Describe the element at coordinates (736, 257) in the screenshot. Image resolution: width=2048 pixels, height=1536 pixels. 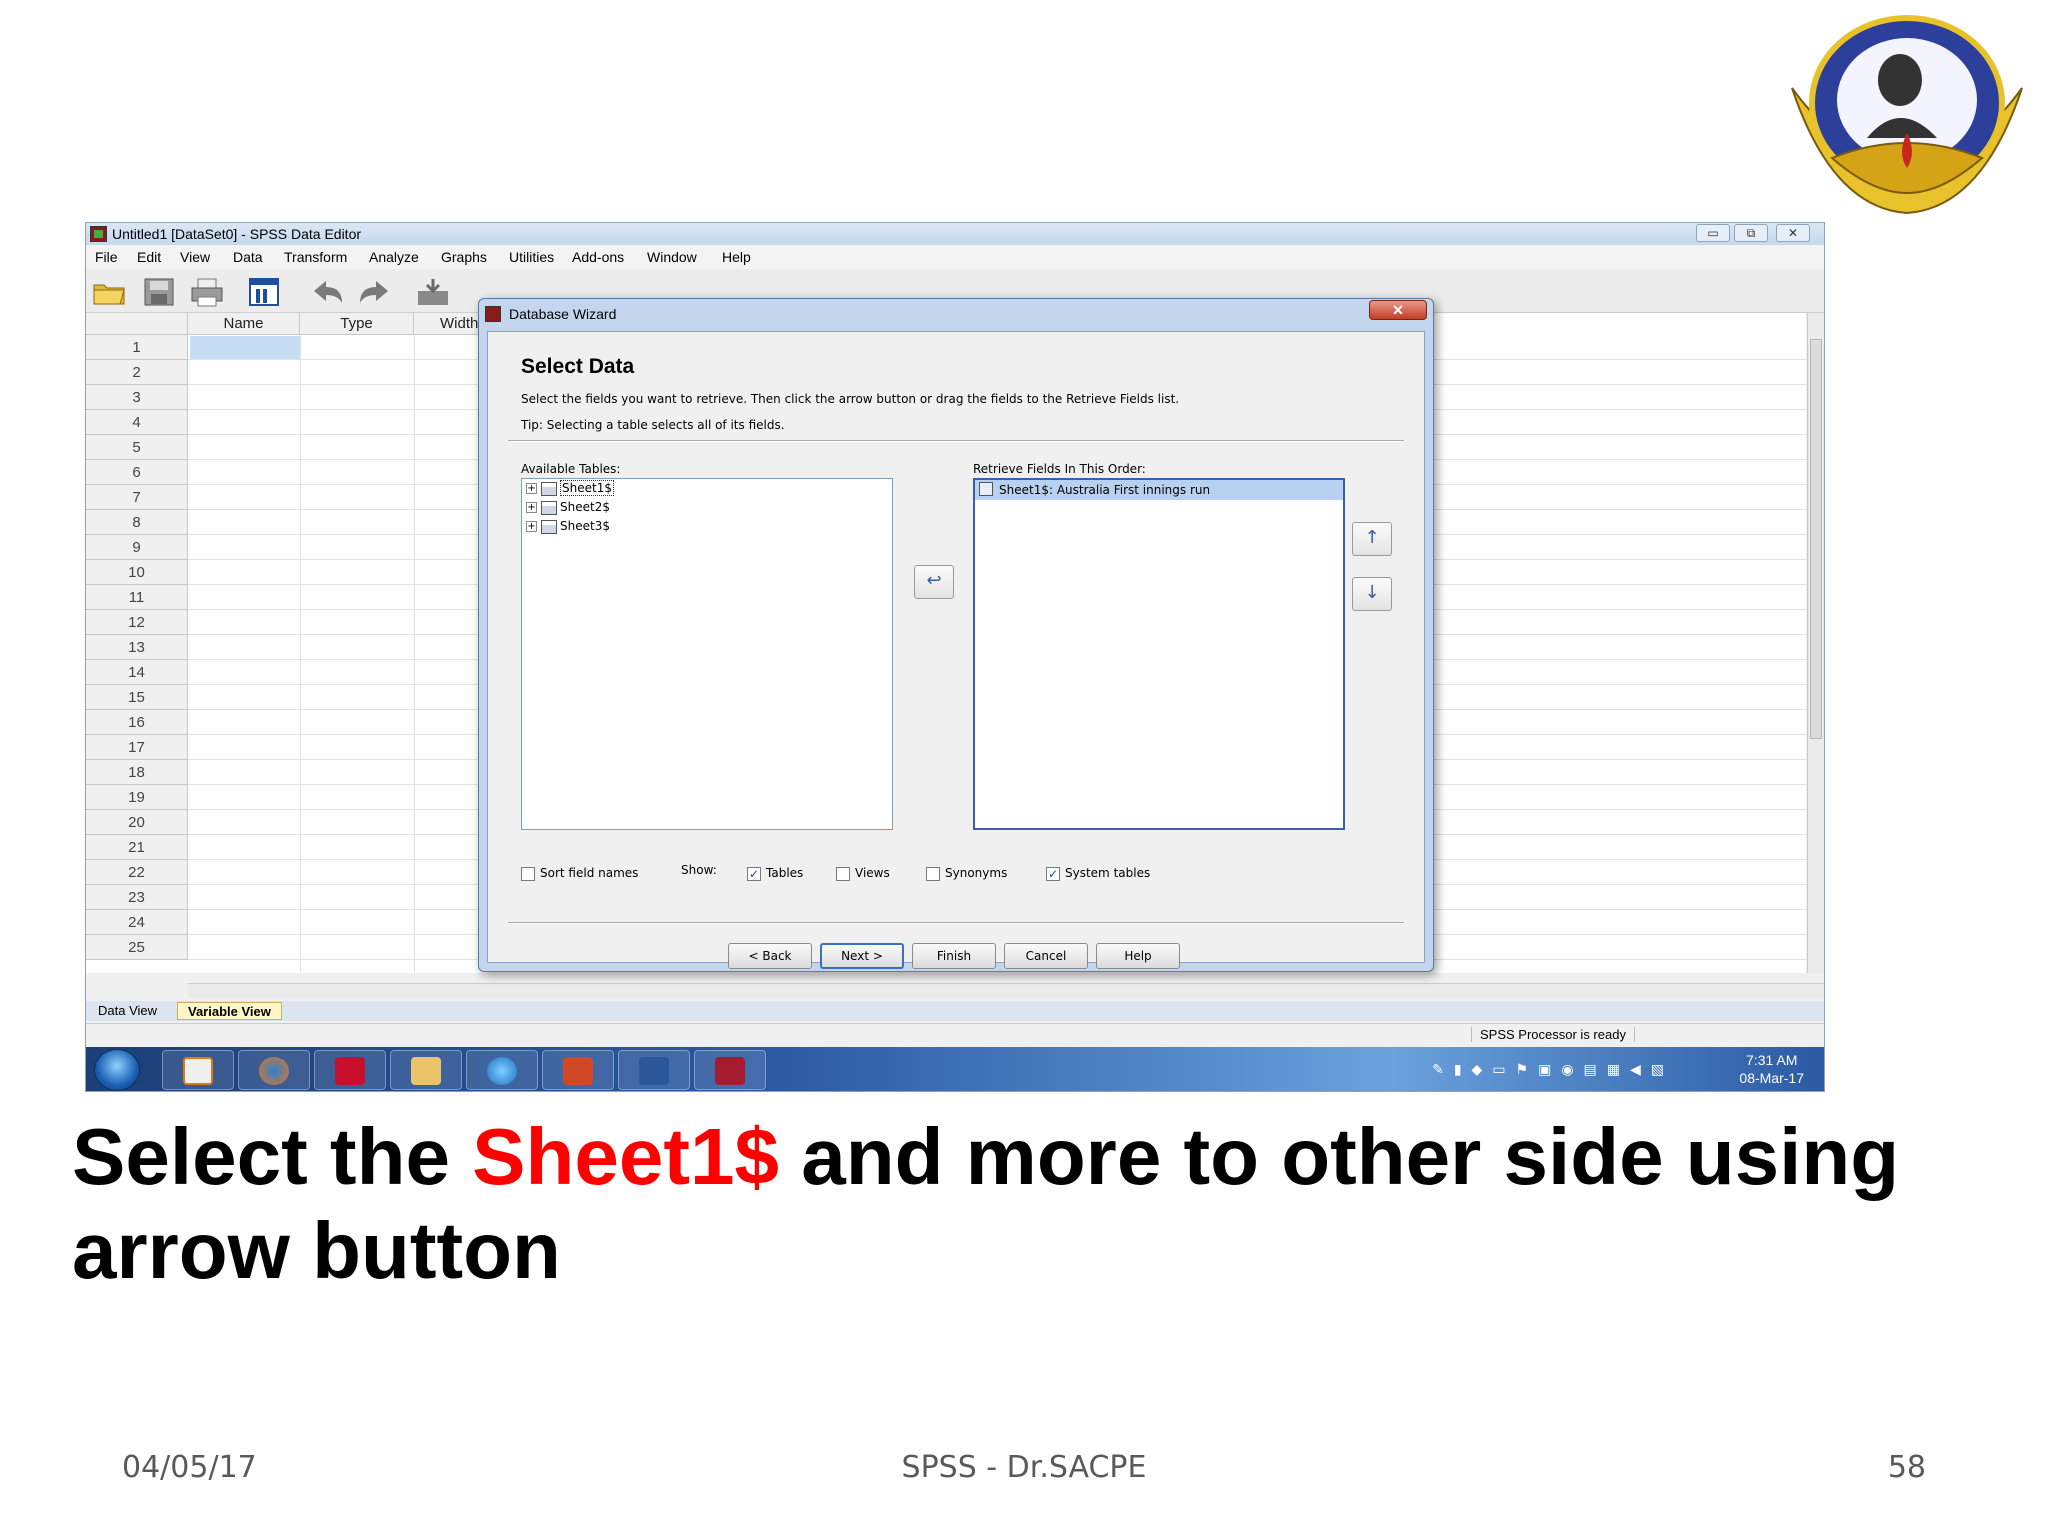
I see `menu-help: Help` at that location.